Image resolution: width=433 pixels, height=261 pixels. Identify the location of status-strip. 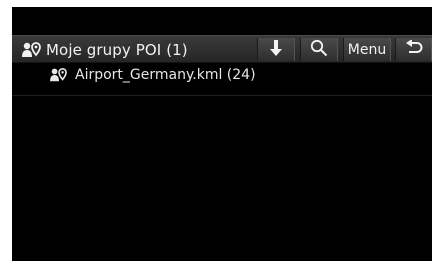
(222, 21).